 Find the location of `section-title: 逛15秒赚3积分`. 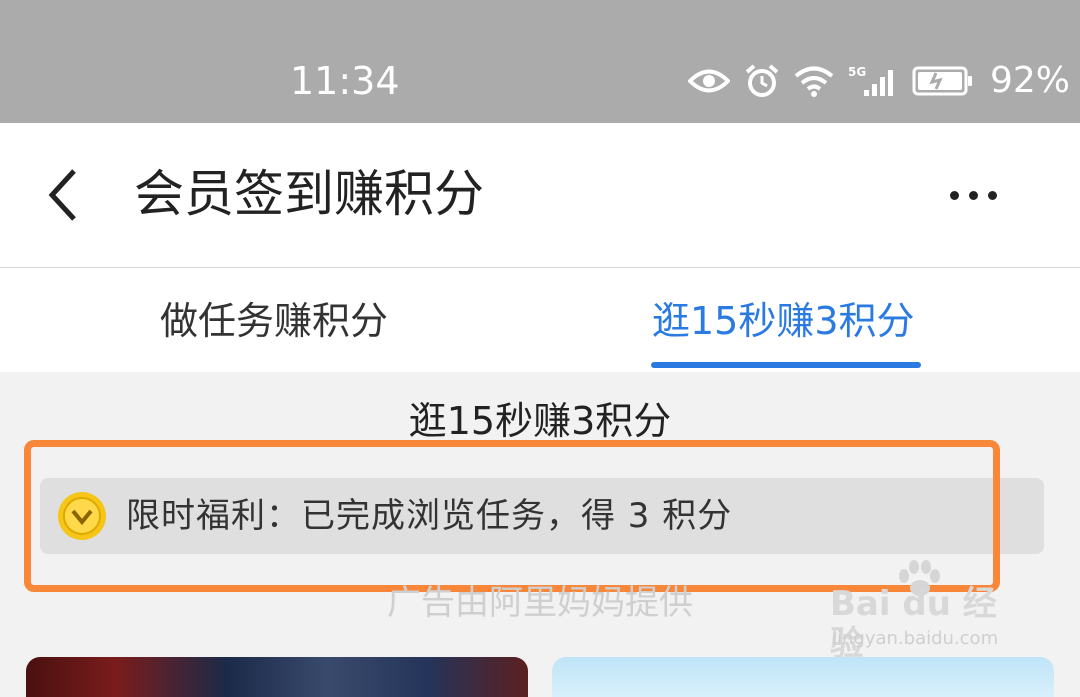

section-title: 逛15秒赚3积分 is located at coordinates (540, 421).